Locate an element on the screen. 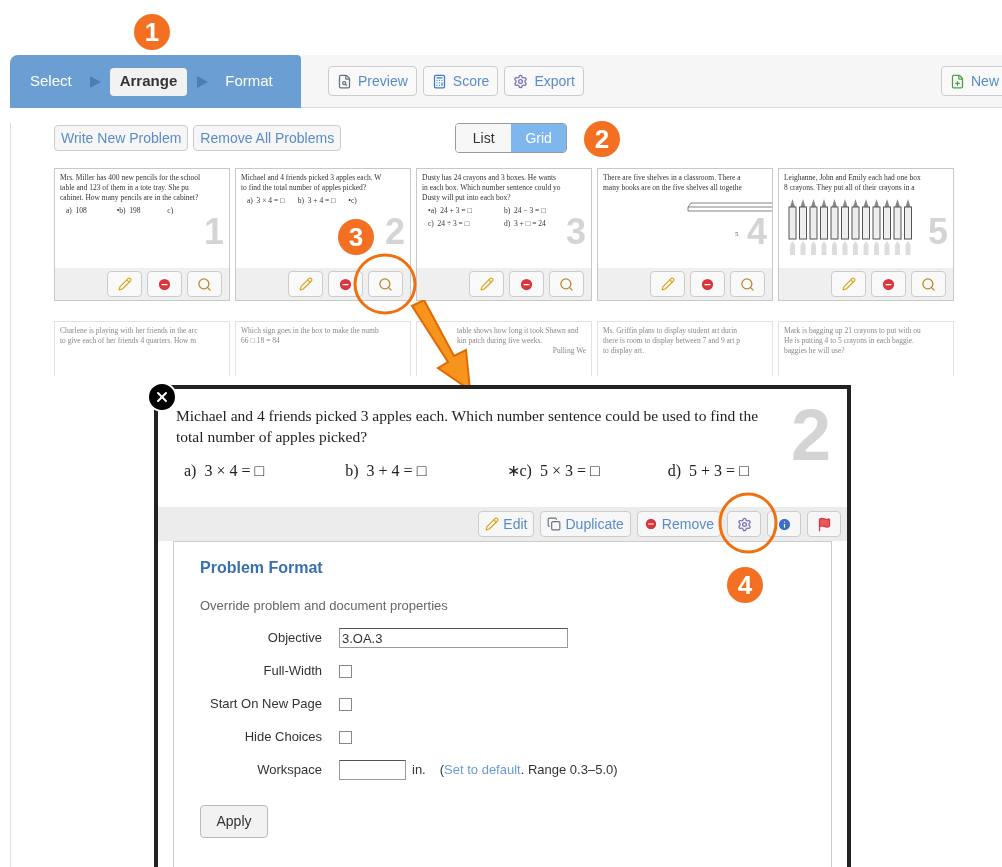  dialog-button: Remove is located at coordinates (678, 524).